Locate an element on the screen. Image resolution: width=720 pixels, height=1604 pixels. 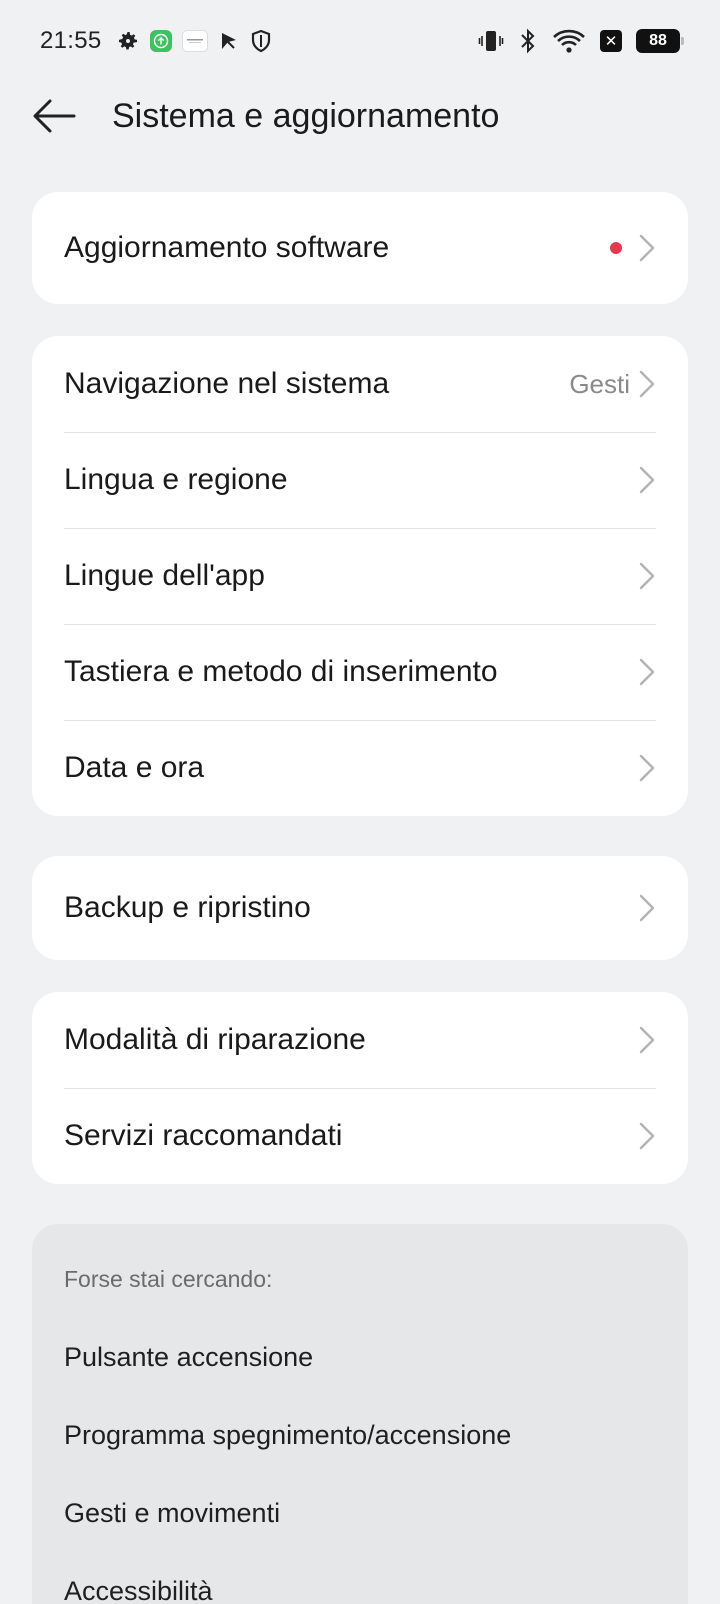
settings-item-date-time: Data e ora is located at coordinates (360, 768).